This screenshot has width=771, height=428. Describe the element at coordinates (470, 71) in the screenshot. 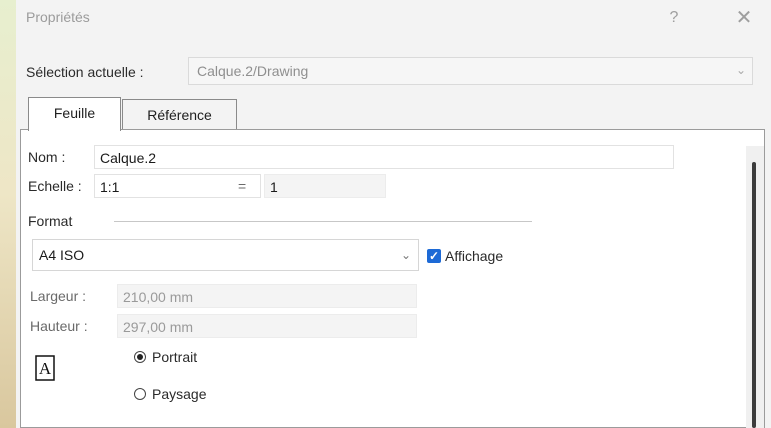

I see `current-selection-dropdown: Calque.2/Drawing ⌄` at that location.